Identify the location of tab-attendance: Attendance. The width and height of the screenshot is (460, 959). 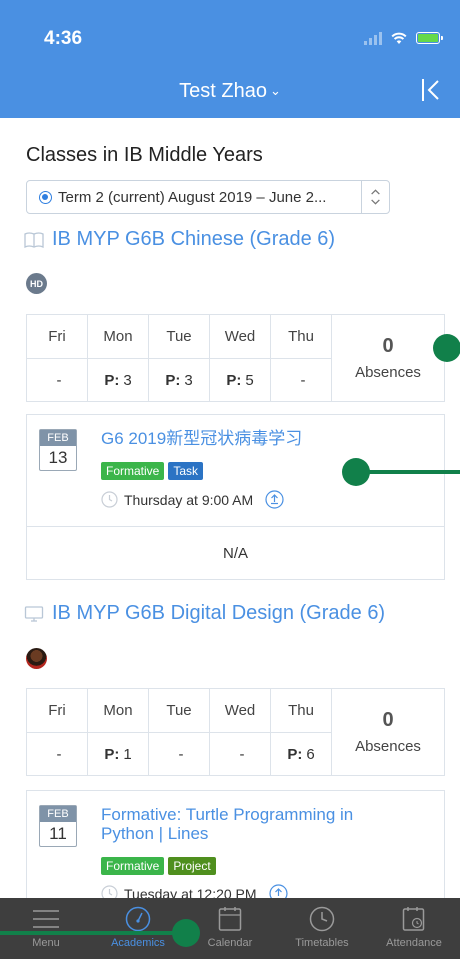
(414, 928).